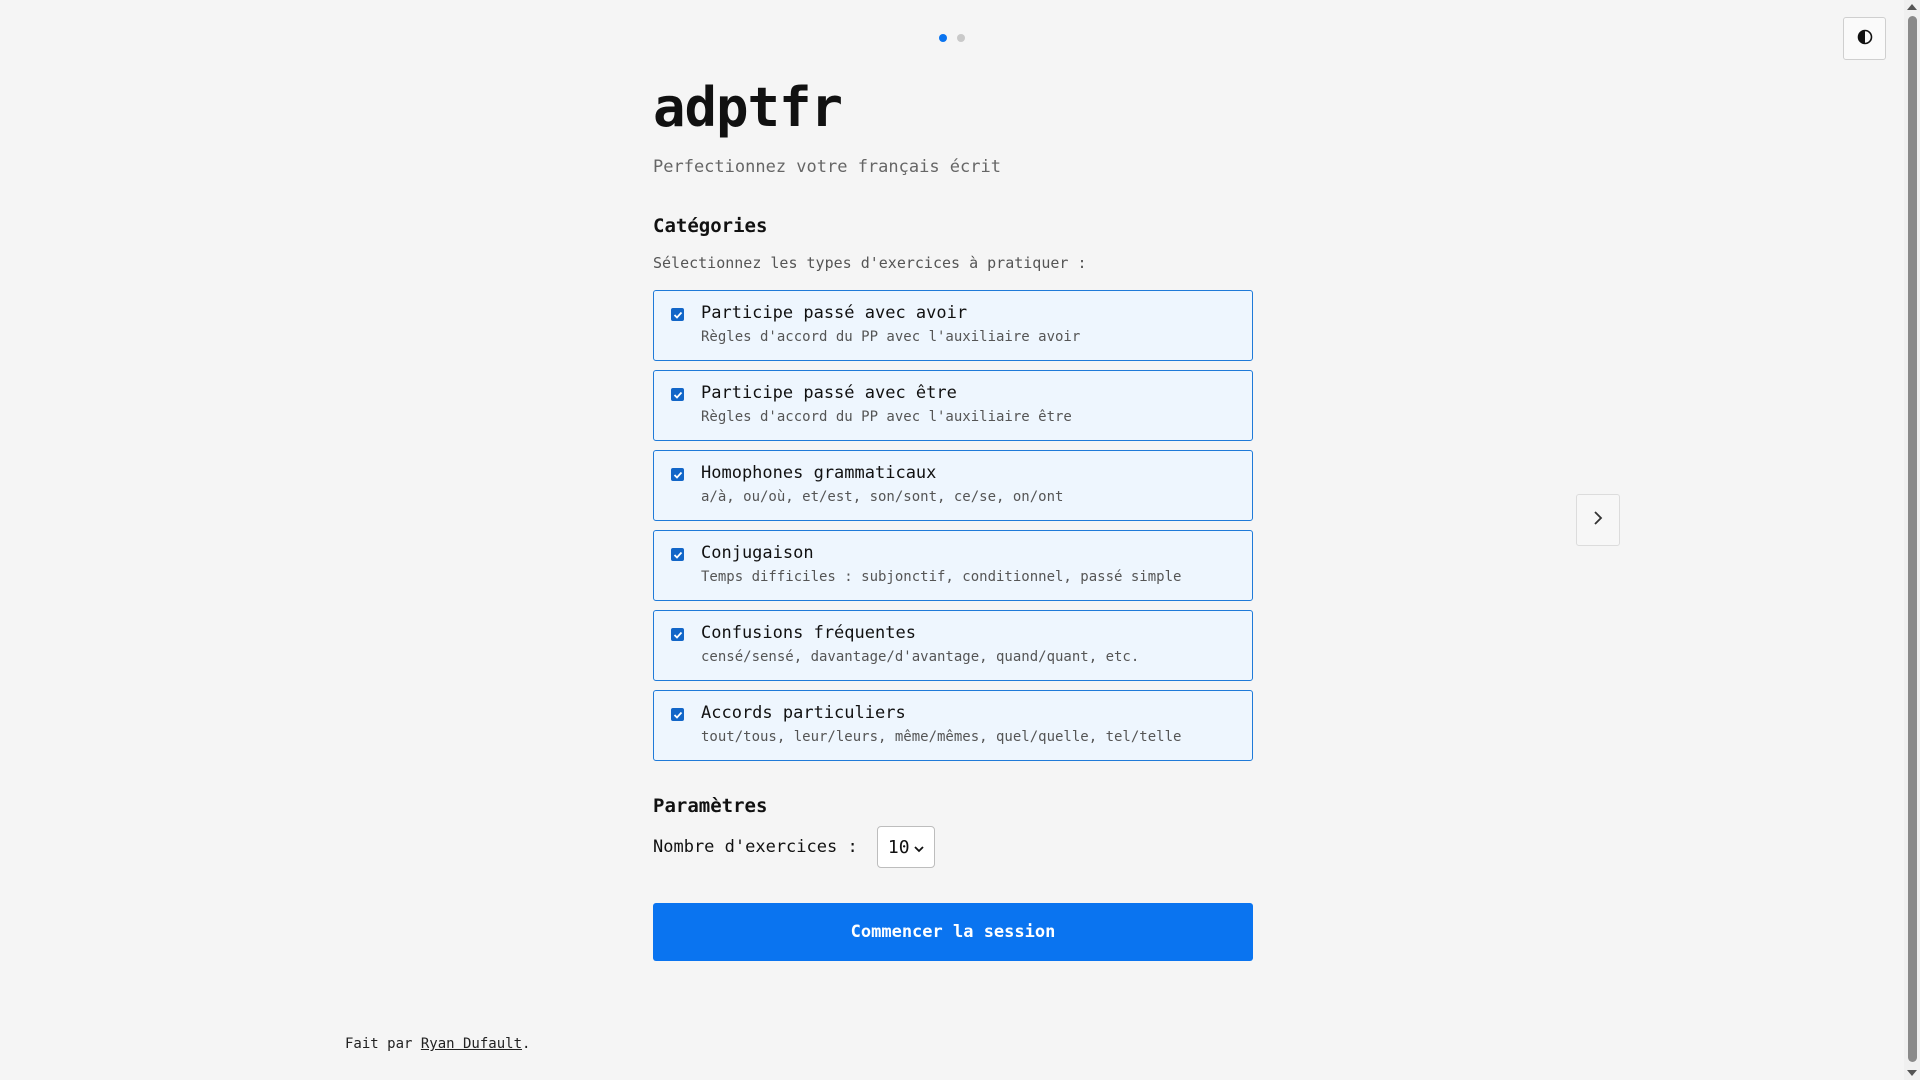  What do you see at coordinates (383, 1044) in the screenshot?
I see `footer-prefix: Fait par` at bounding box center [383, 1044].